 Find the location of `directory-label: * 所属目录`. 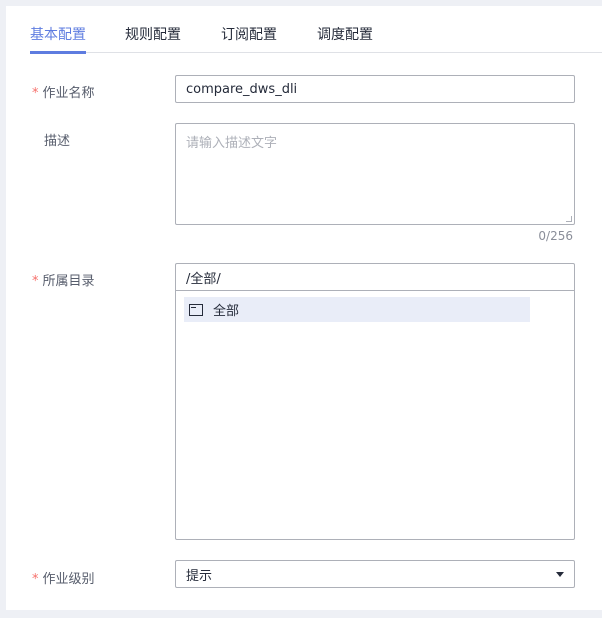

directory-label: * 所属目录 is located at coordinates (63, 279).